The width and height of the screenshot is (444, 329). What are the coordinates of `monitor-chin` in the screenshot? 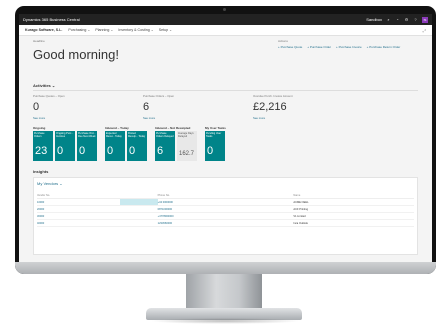 It's located at (225, 268).